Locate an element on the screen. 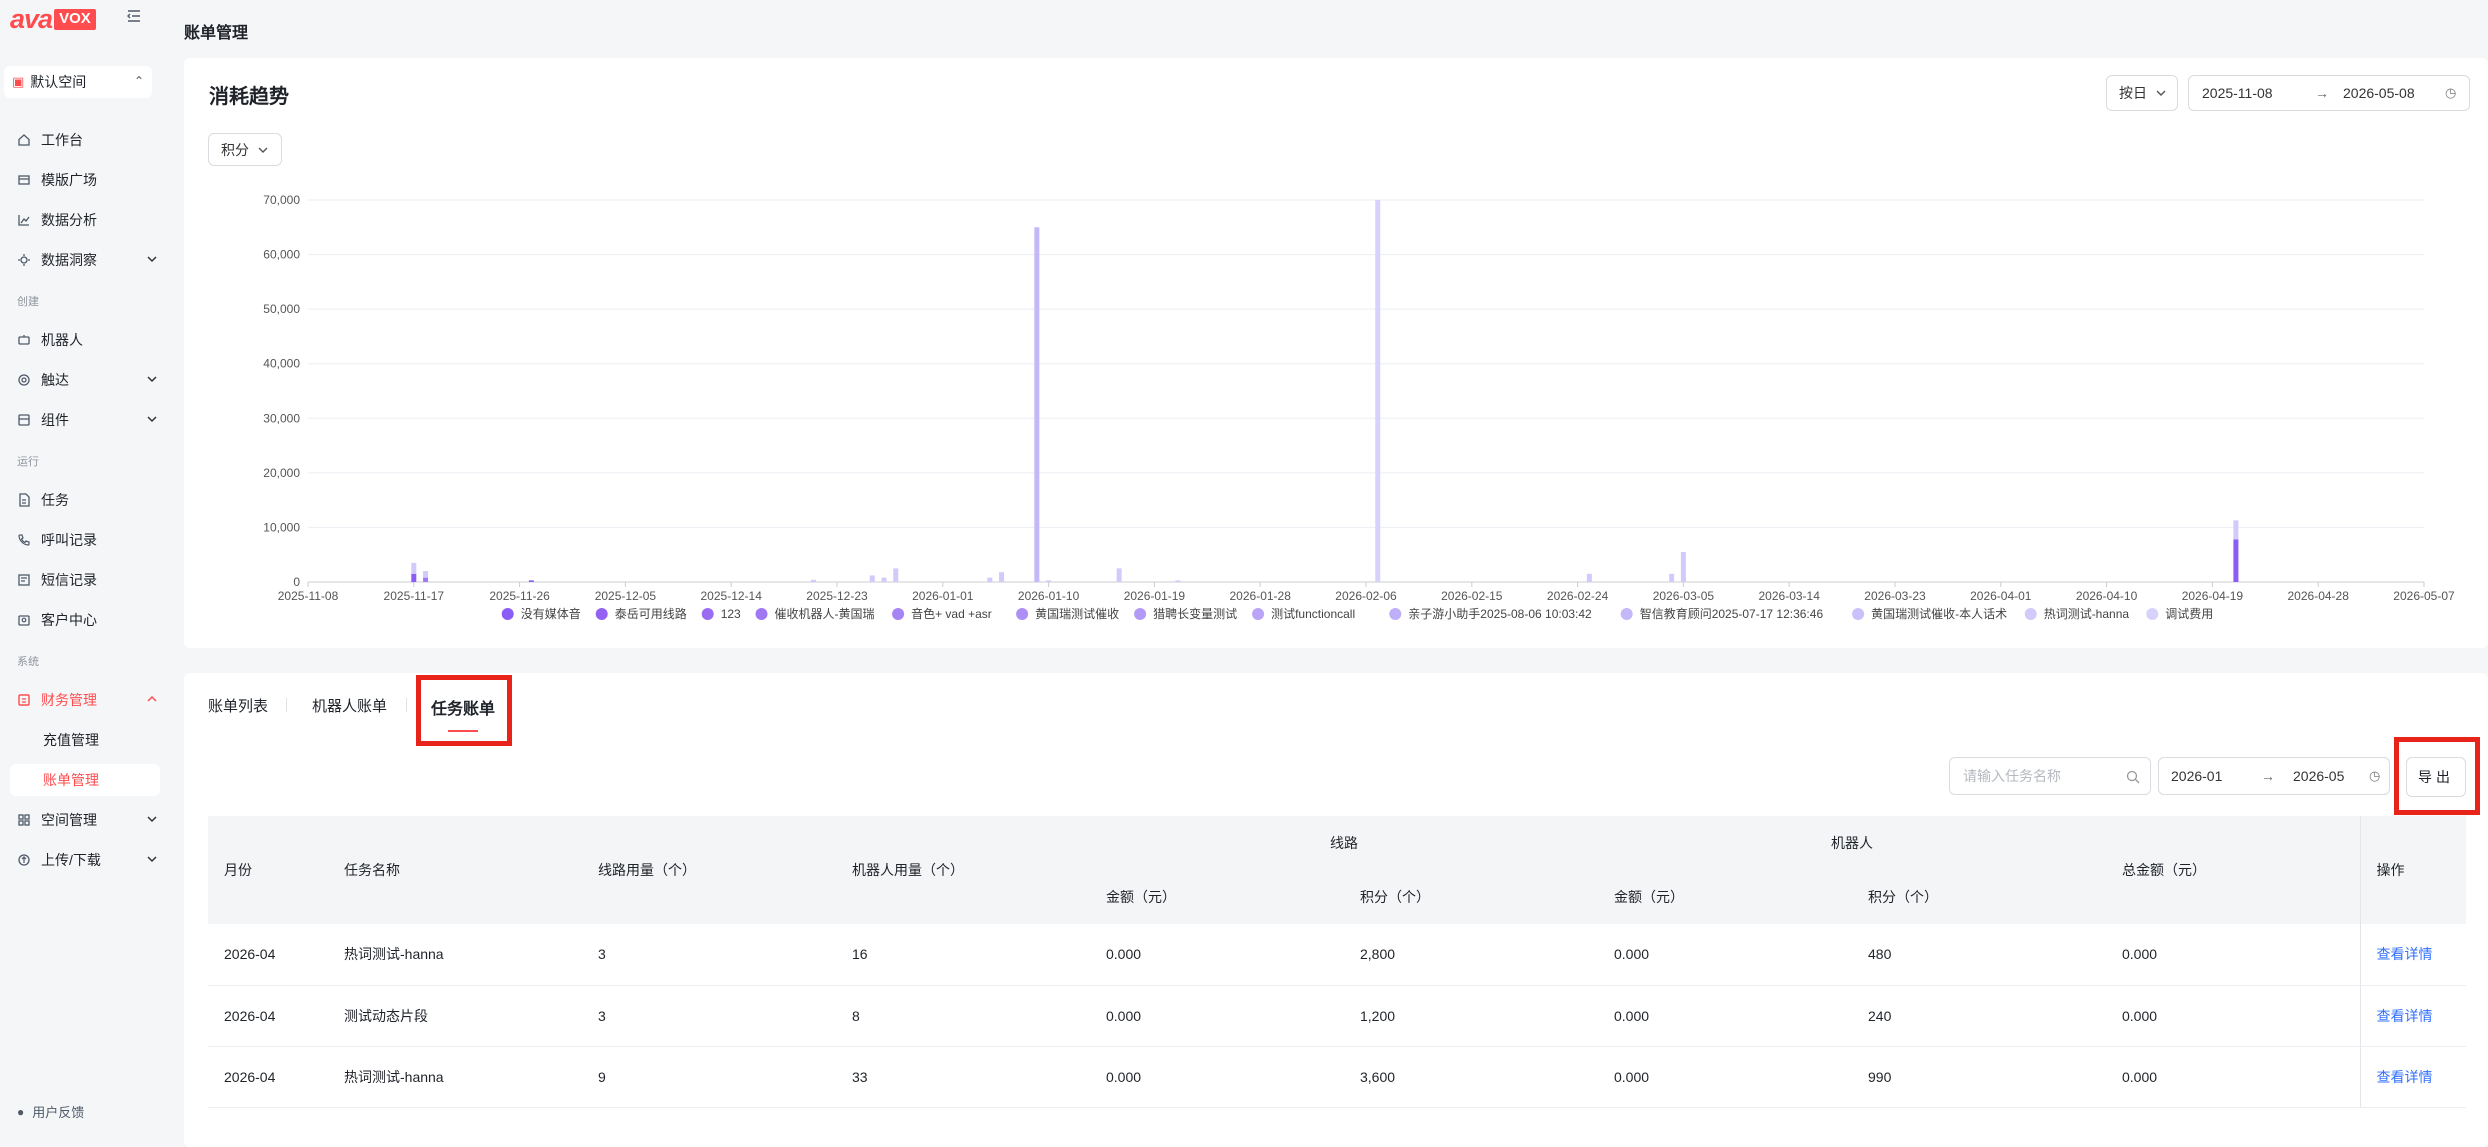  sidebar-item-reach: 触达 is located at coordinates (86, 380).